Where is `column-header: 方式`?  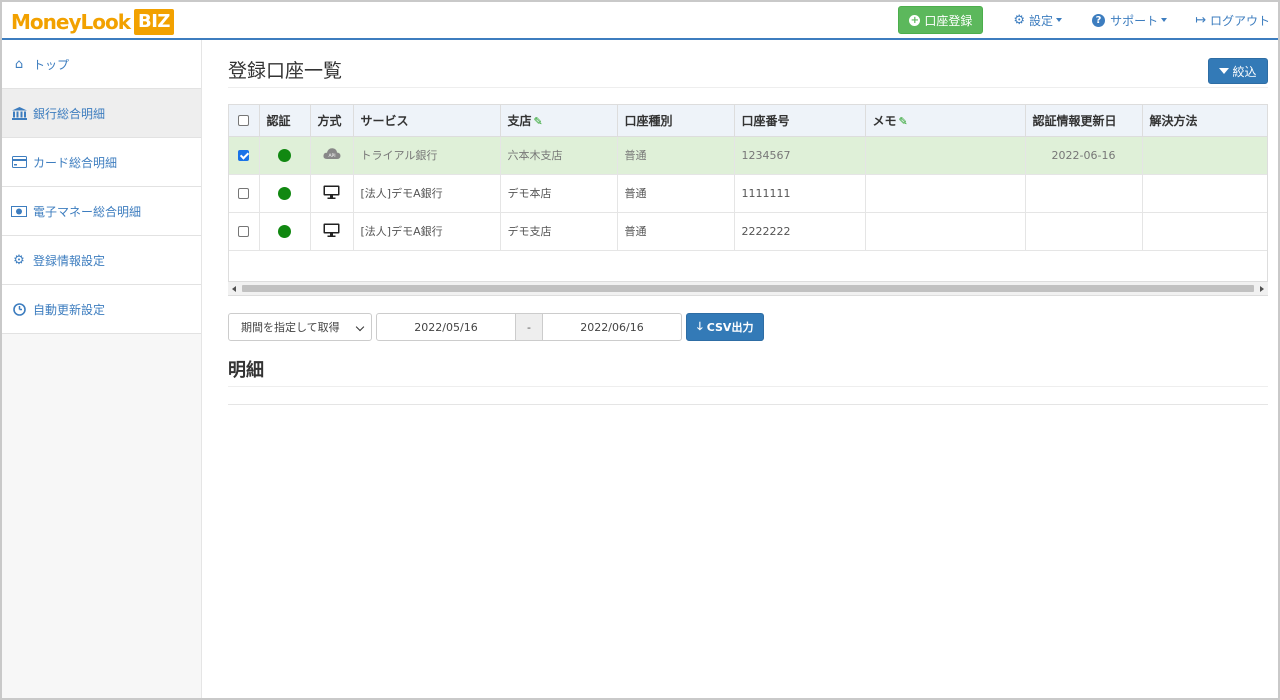
column-header: 方式 is located at coordinates (332, 121).